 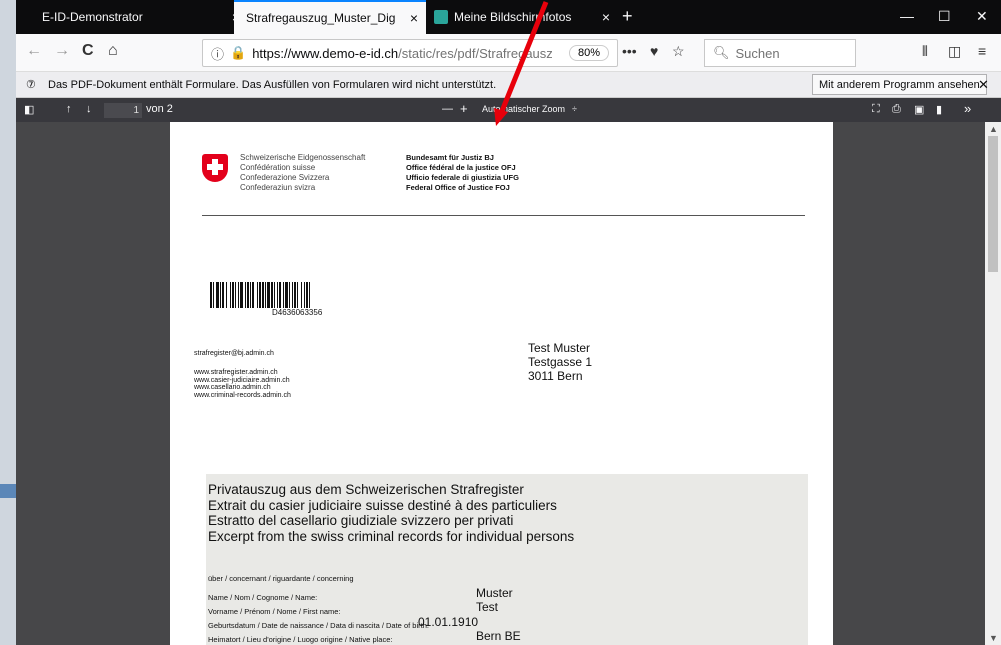 What do you see at coordinates (325, 53) in the screenshot?
I see `url-host: https://www.demo-e-id.ch` at bounding box center [325, 53].